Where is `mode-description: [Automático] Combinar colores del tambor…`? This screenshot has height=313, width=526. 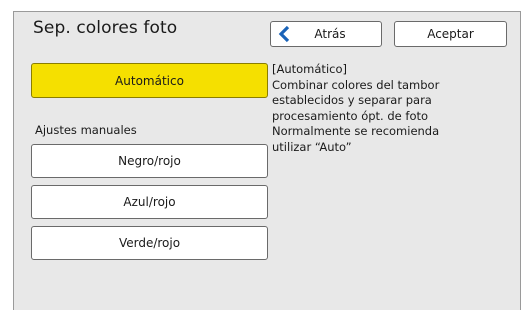 mode-description: [Automático] Combinar colores del tambor… is located at coordinates (392, 108).